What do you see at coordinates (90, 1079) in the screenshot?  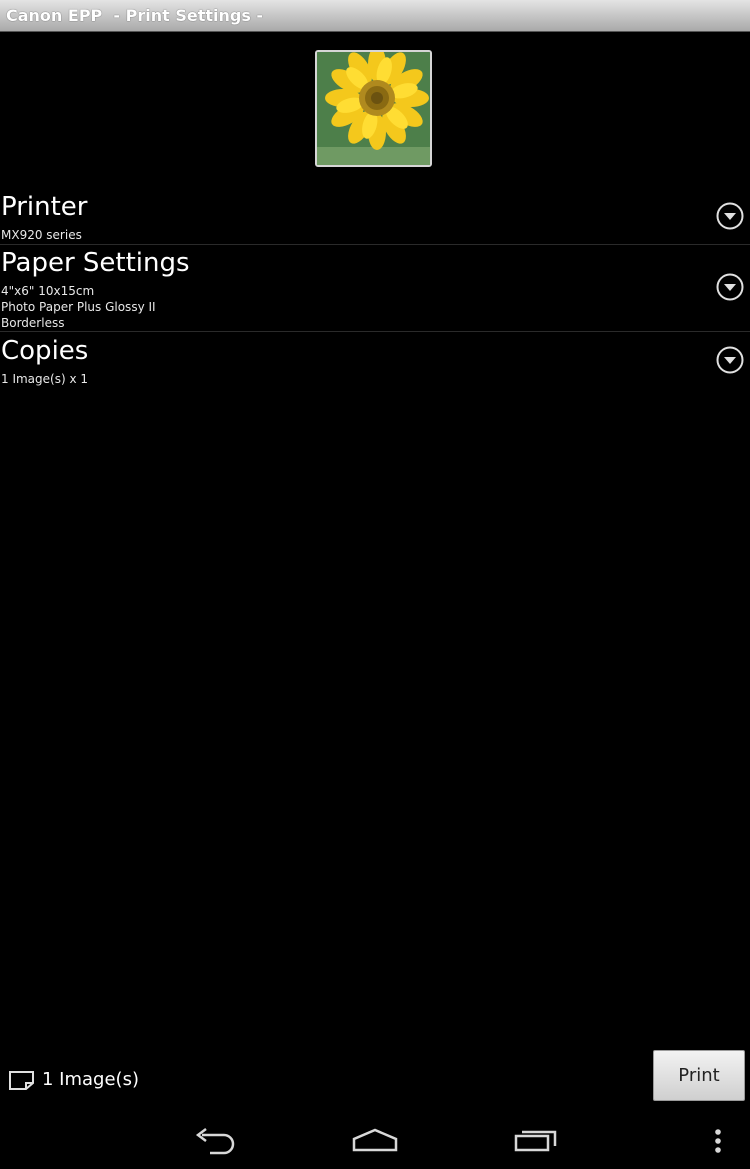 I see `image-count-label: 1 Image(s)` at bounding box center [90, 1079].